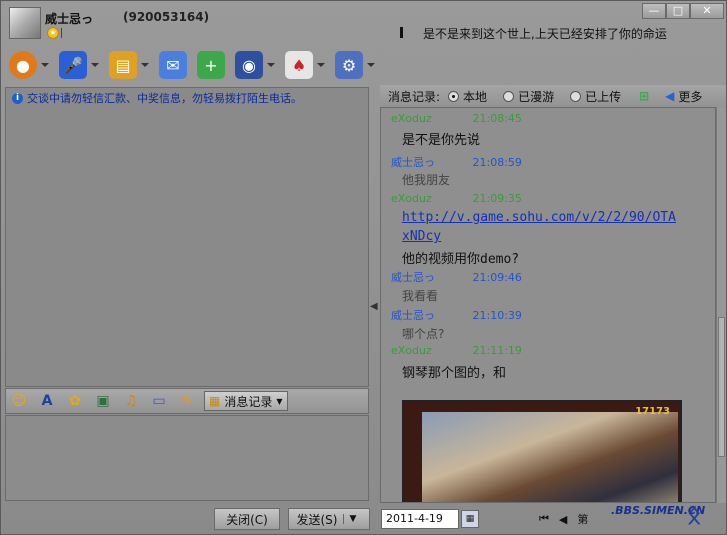  Describe the element at coordinates (355, 65) in the screenshot. I see `settings-button: ⚙` at that location.